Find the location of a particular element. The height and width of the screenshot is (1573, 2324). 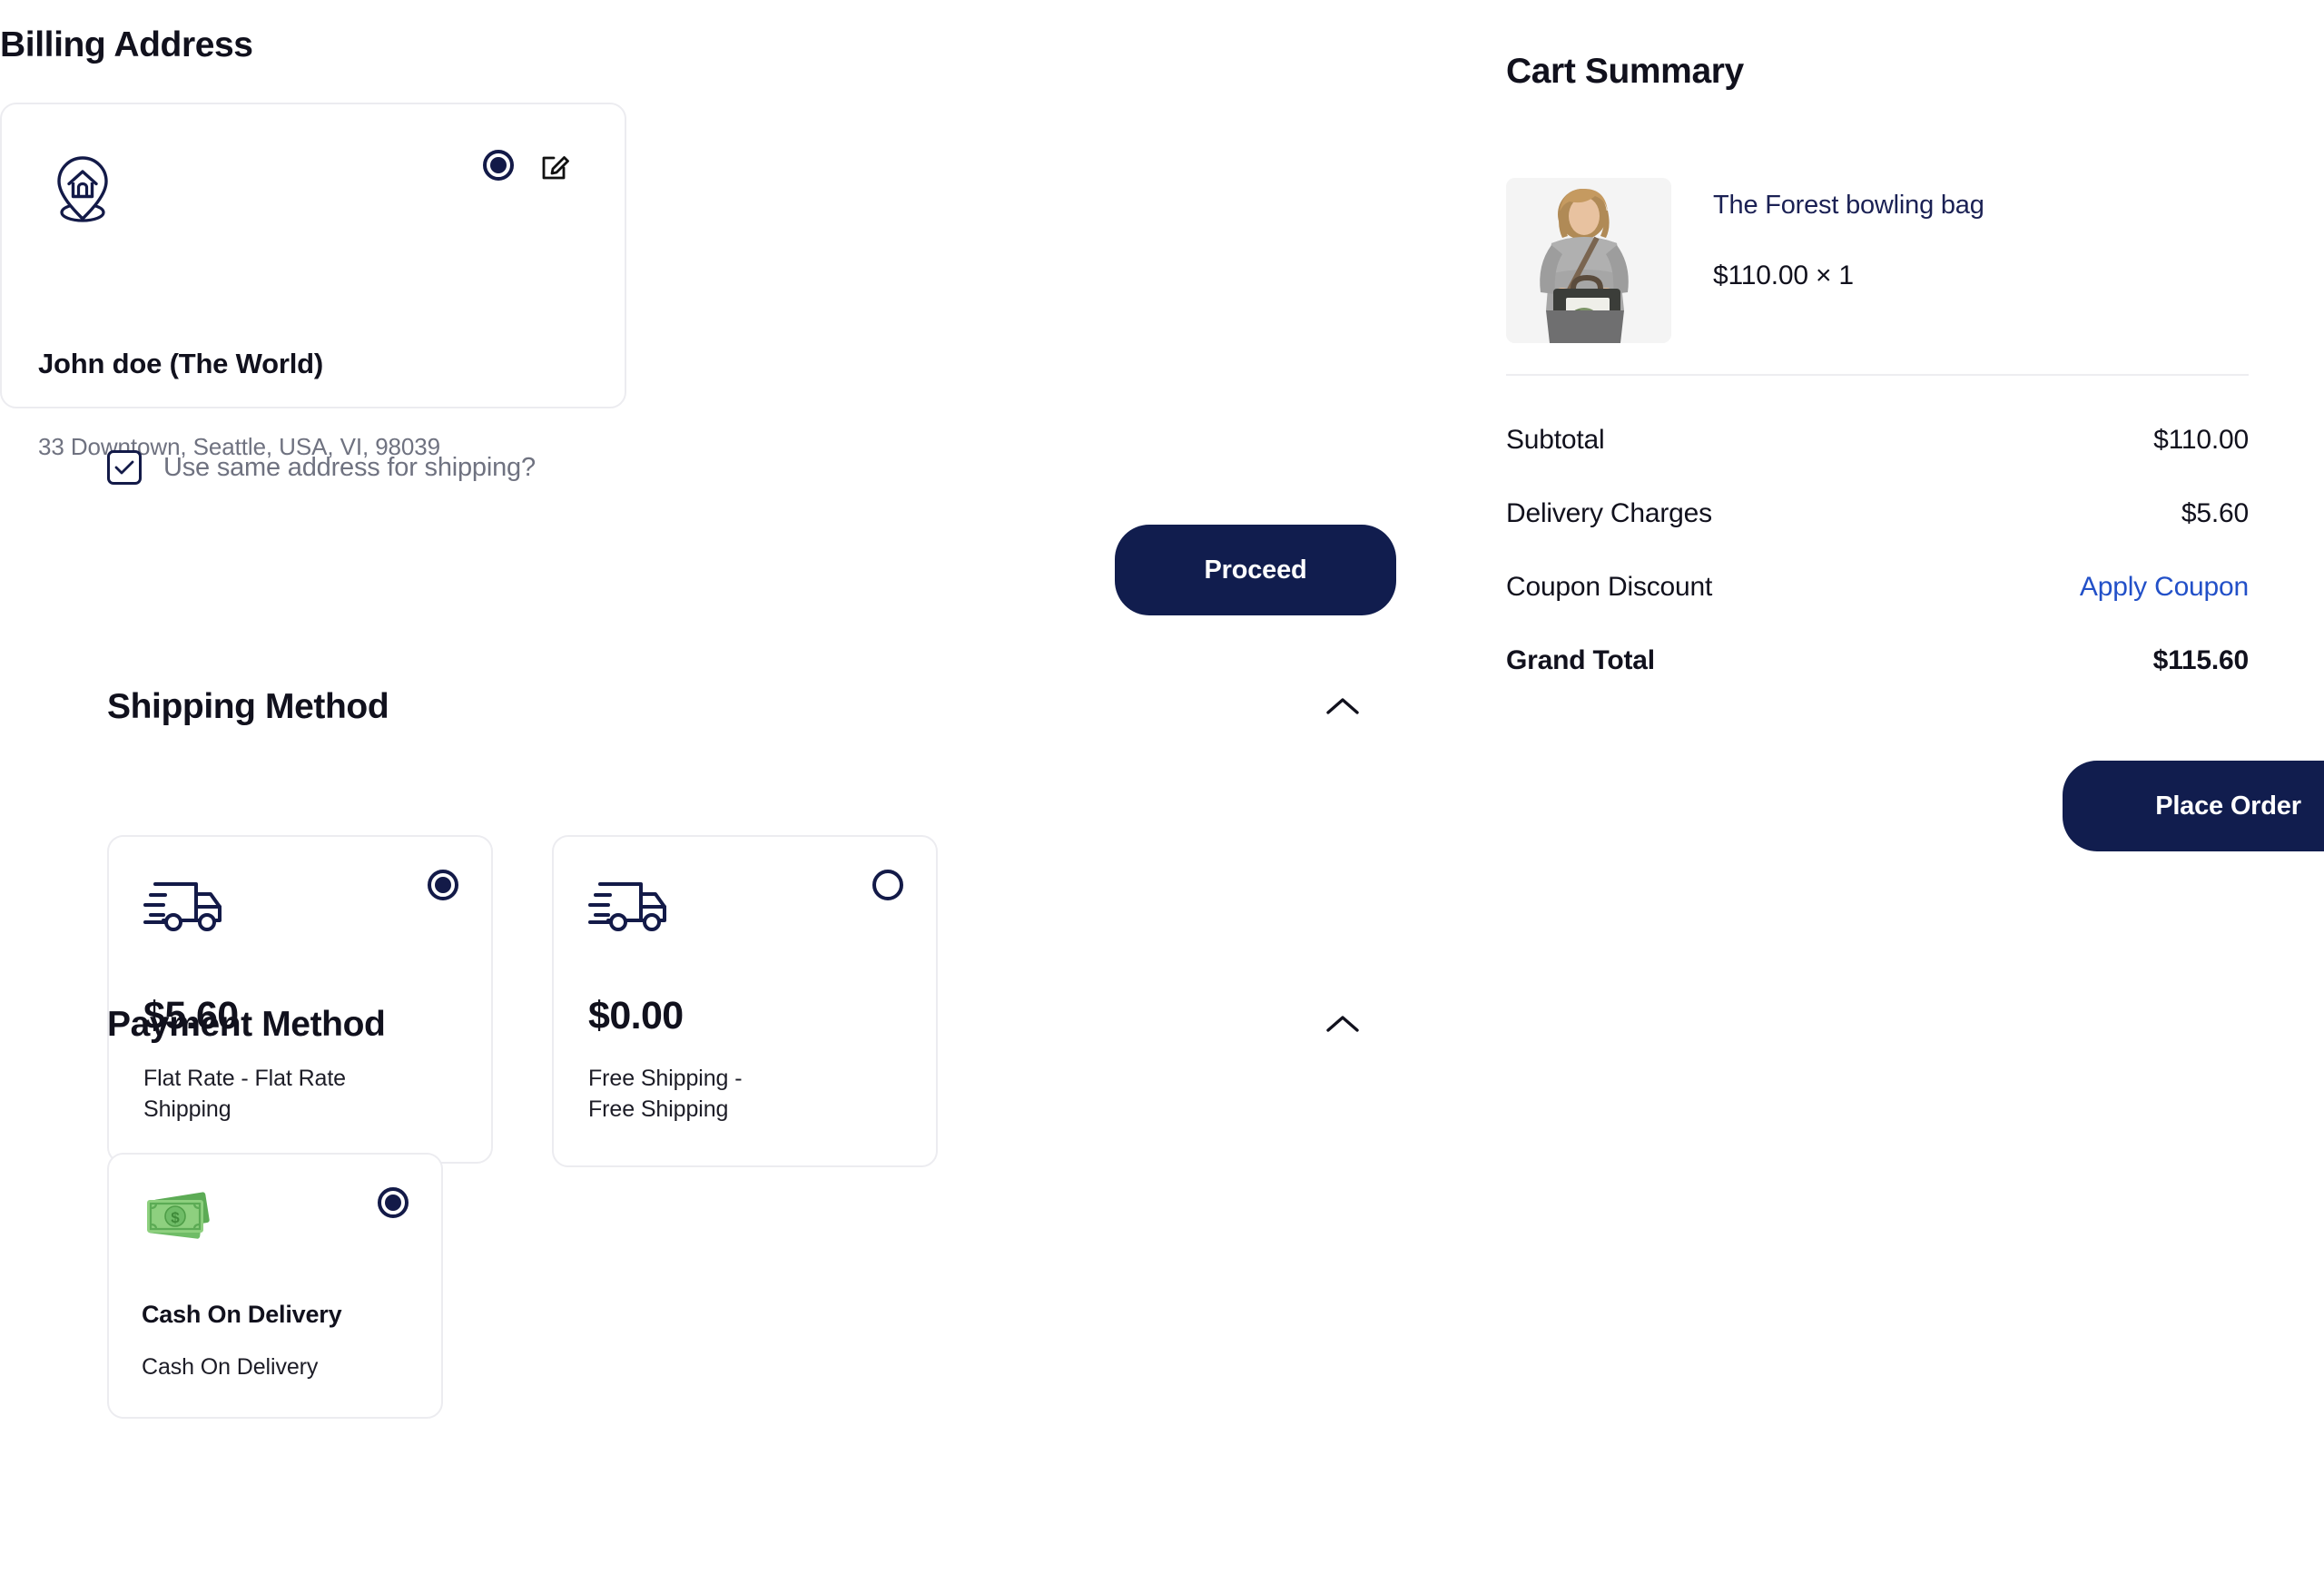

payment-options-list: $ Cash On Delivery Cash On Delivery is located at coordinates (275, 1286).